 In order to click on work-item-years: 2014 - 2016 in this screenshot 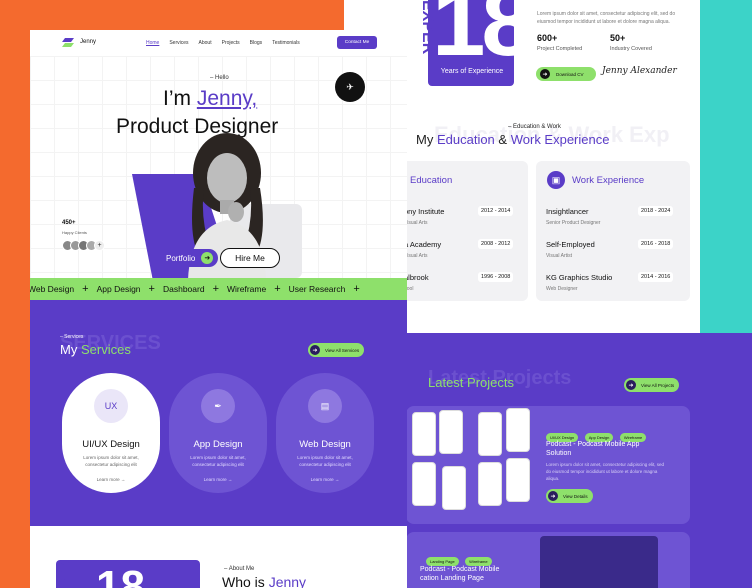, I will do `click(656, 277)`.